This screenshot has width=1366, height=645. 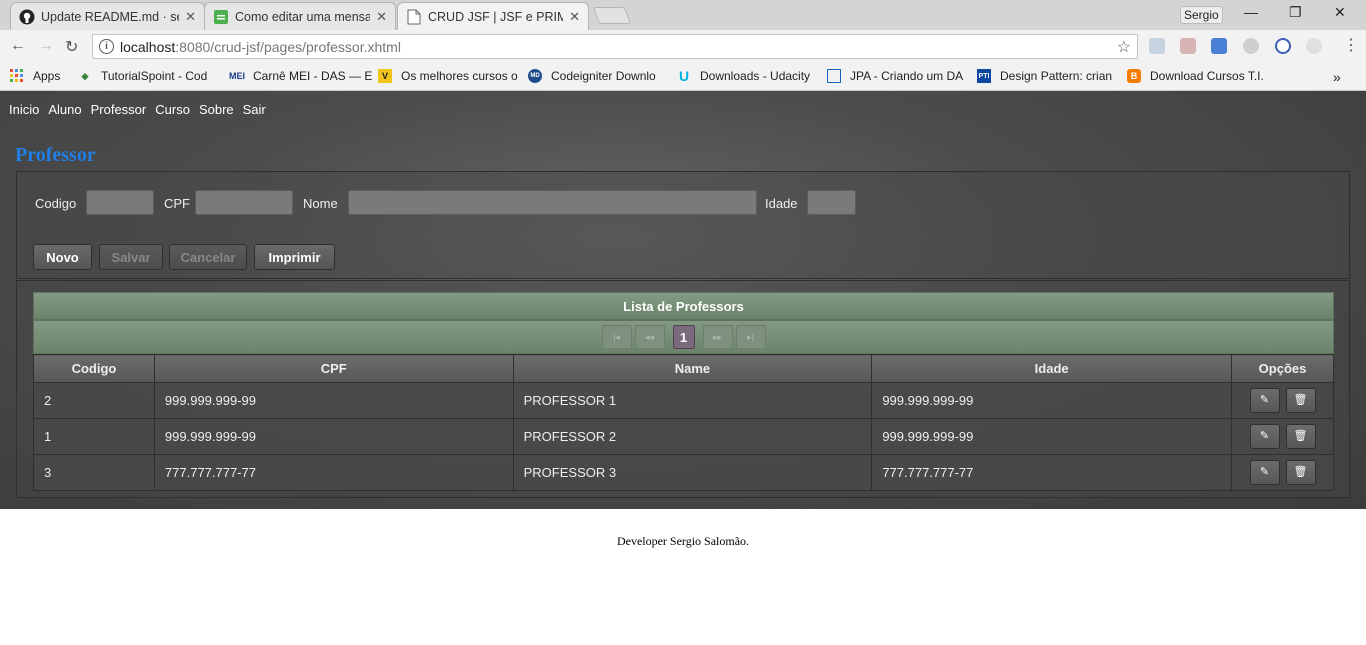 What do you see at coordinates (683, 541) in the screenshot?
I see `footer-text: Developer Sergio Salomão.` at bounding box center [683, 541].